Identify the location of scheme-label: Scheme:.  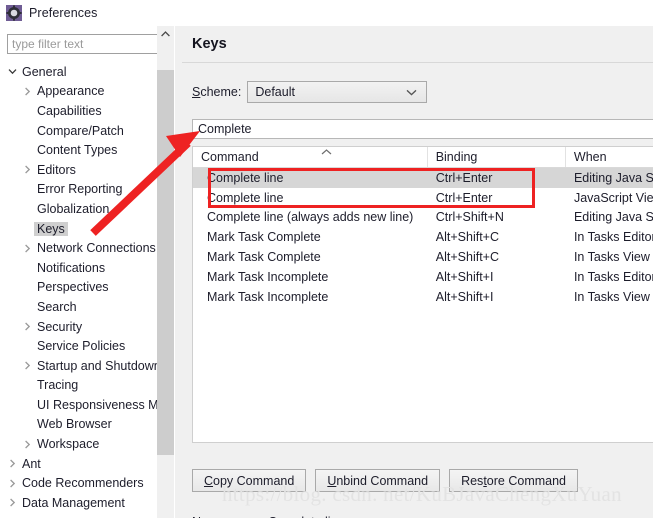
(216, 92).